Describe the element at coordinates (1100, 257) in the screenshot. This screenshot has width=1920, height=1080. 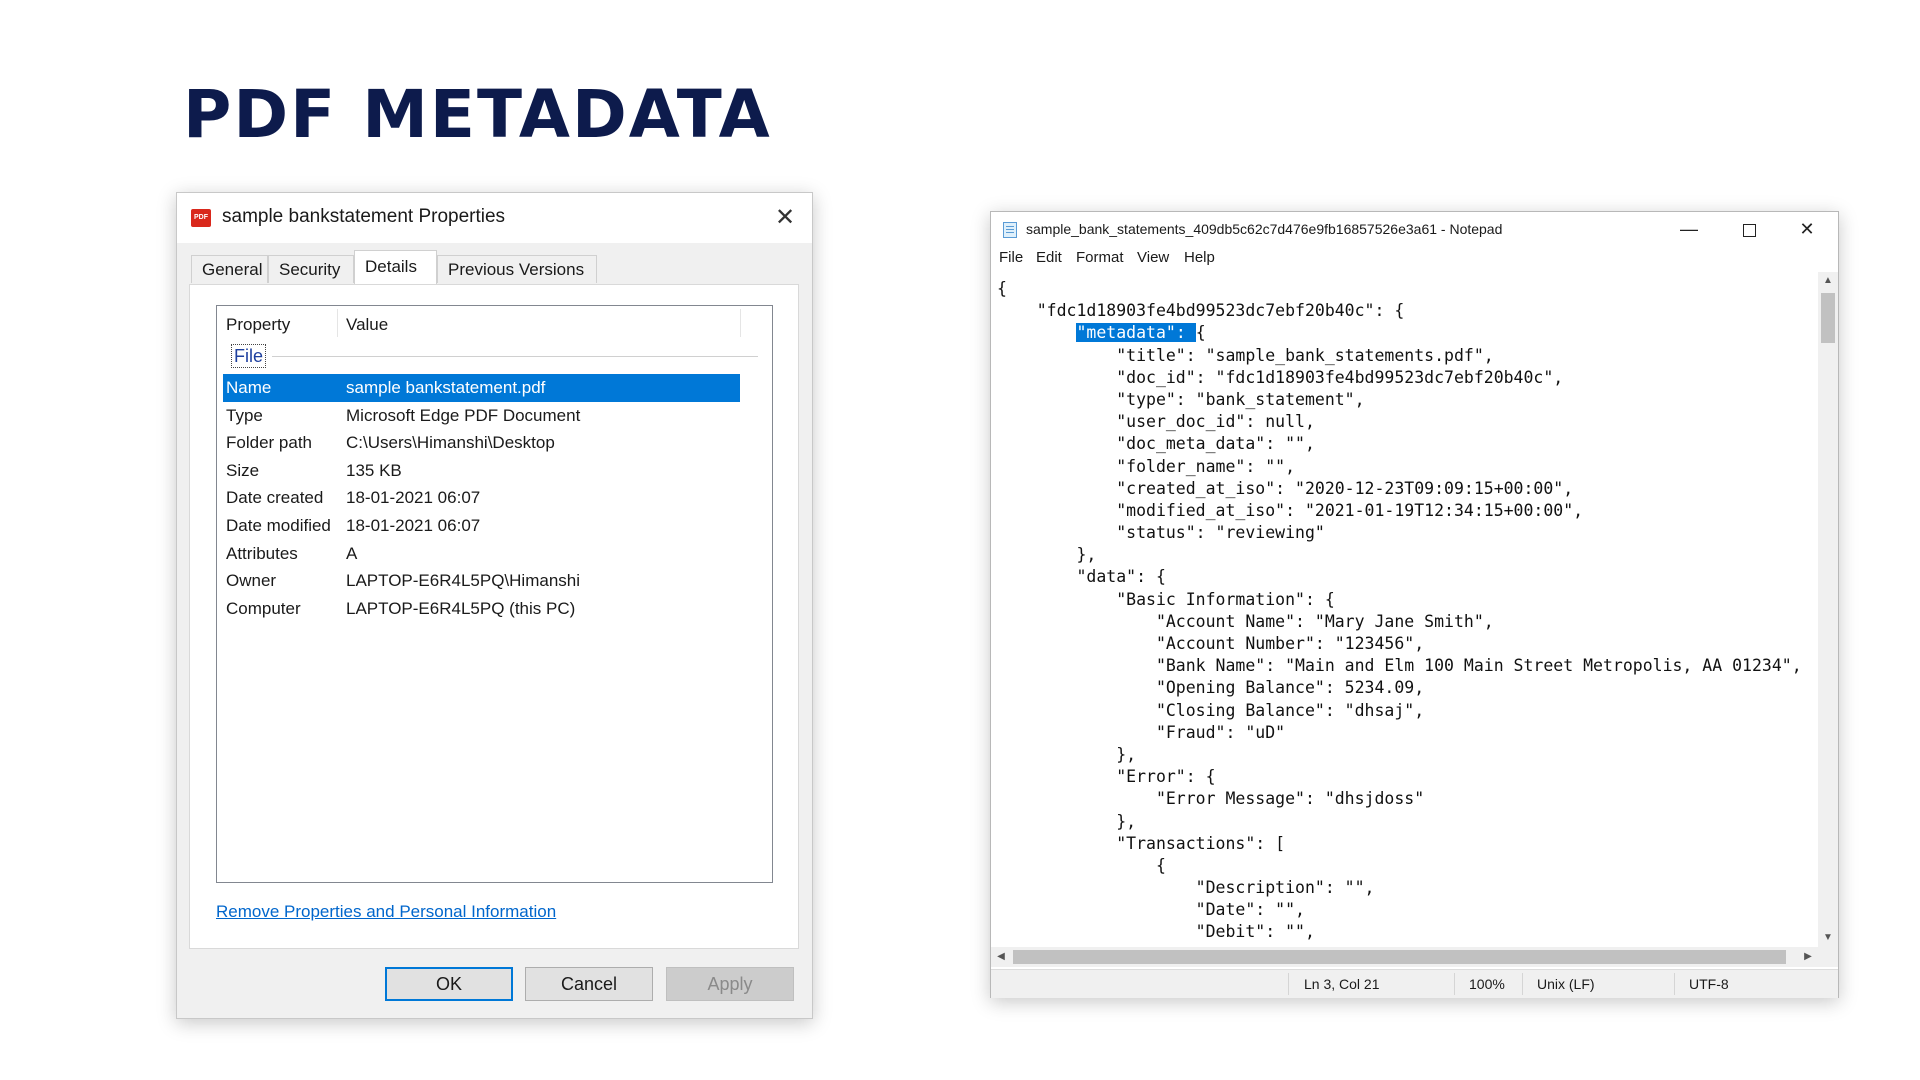
I see `menu-format: Format` at that location.